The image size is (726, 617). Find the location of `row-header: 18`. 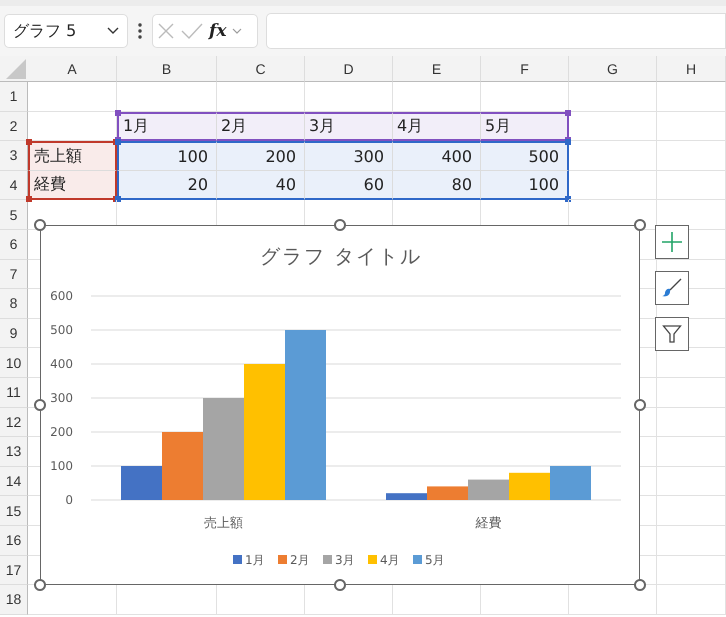

row-header: 18 is located at coordinates (14, 600).